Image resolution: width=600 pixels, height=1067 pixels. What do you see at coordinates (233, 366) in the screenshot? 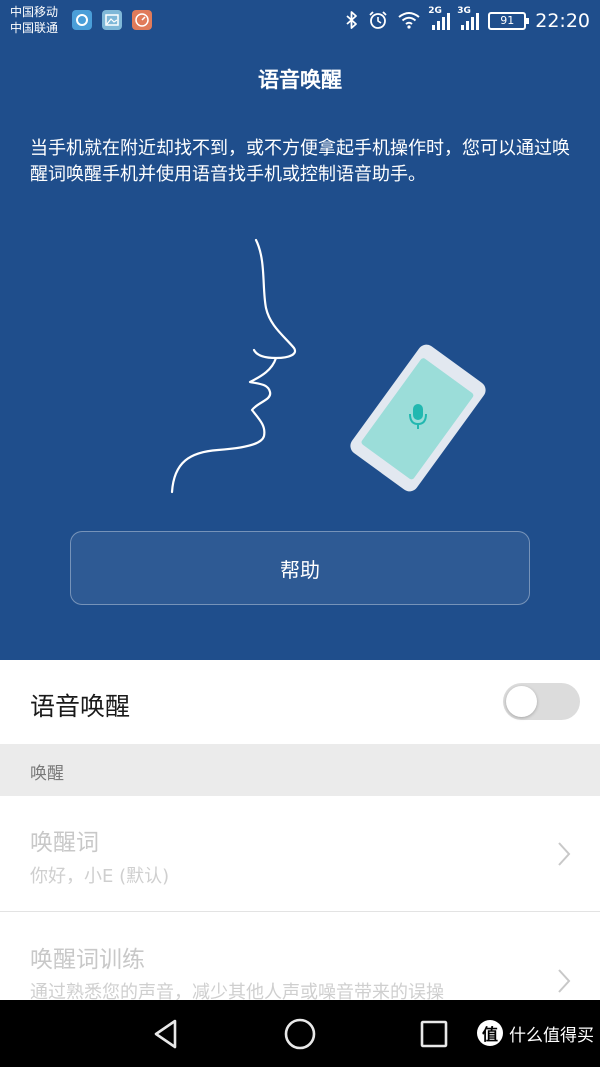
I see `face-profile-line` at bounding box center [233, 366].